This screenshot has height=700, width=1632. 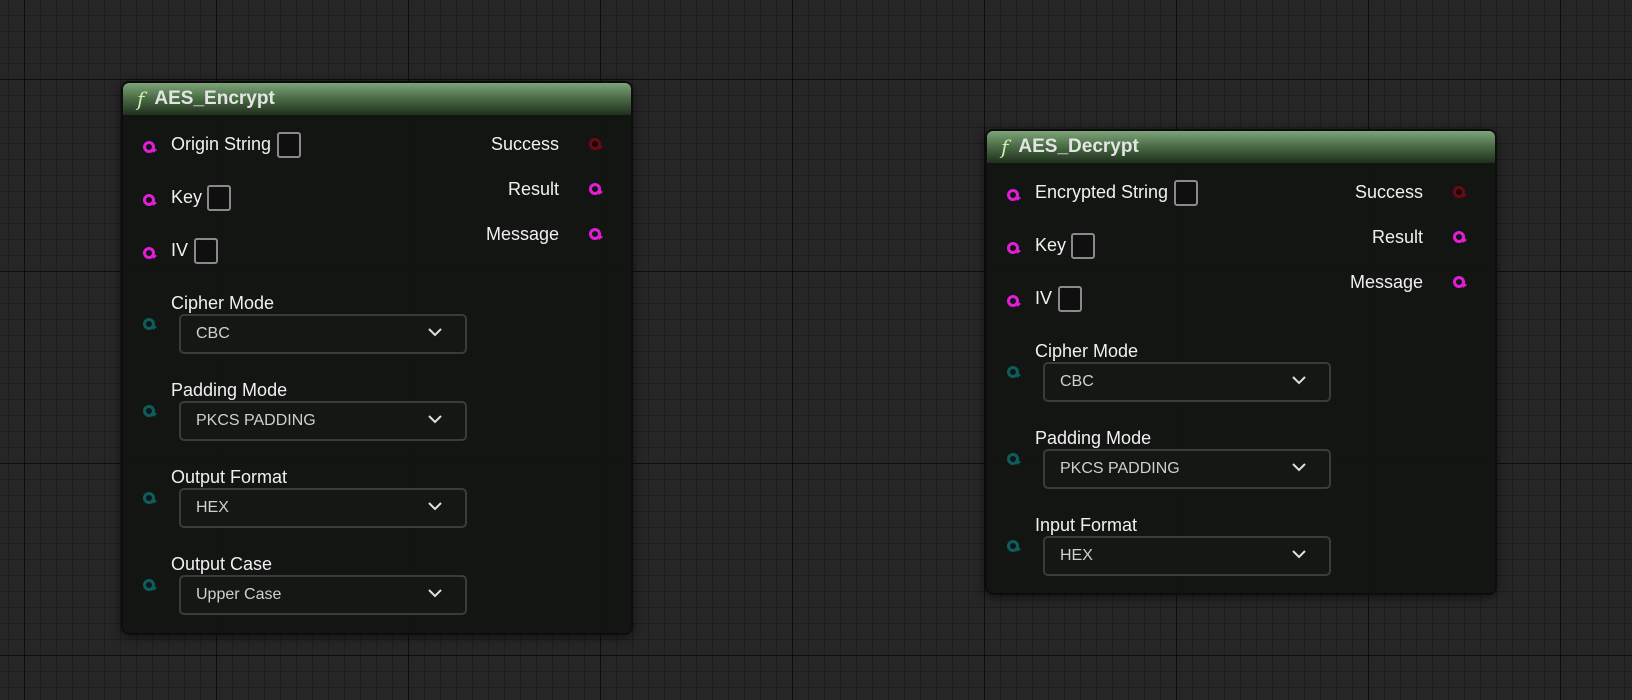 I want to click on aes-decrypt-header: f AES_Decrypt, so click(x=1241, y=147).